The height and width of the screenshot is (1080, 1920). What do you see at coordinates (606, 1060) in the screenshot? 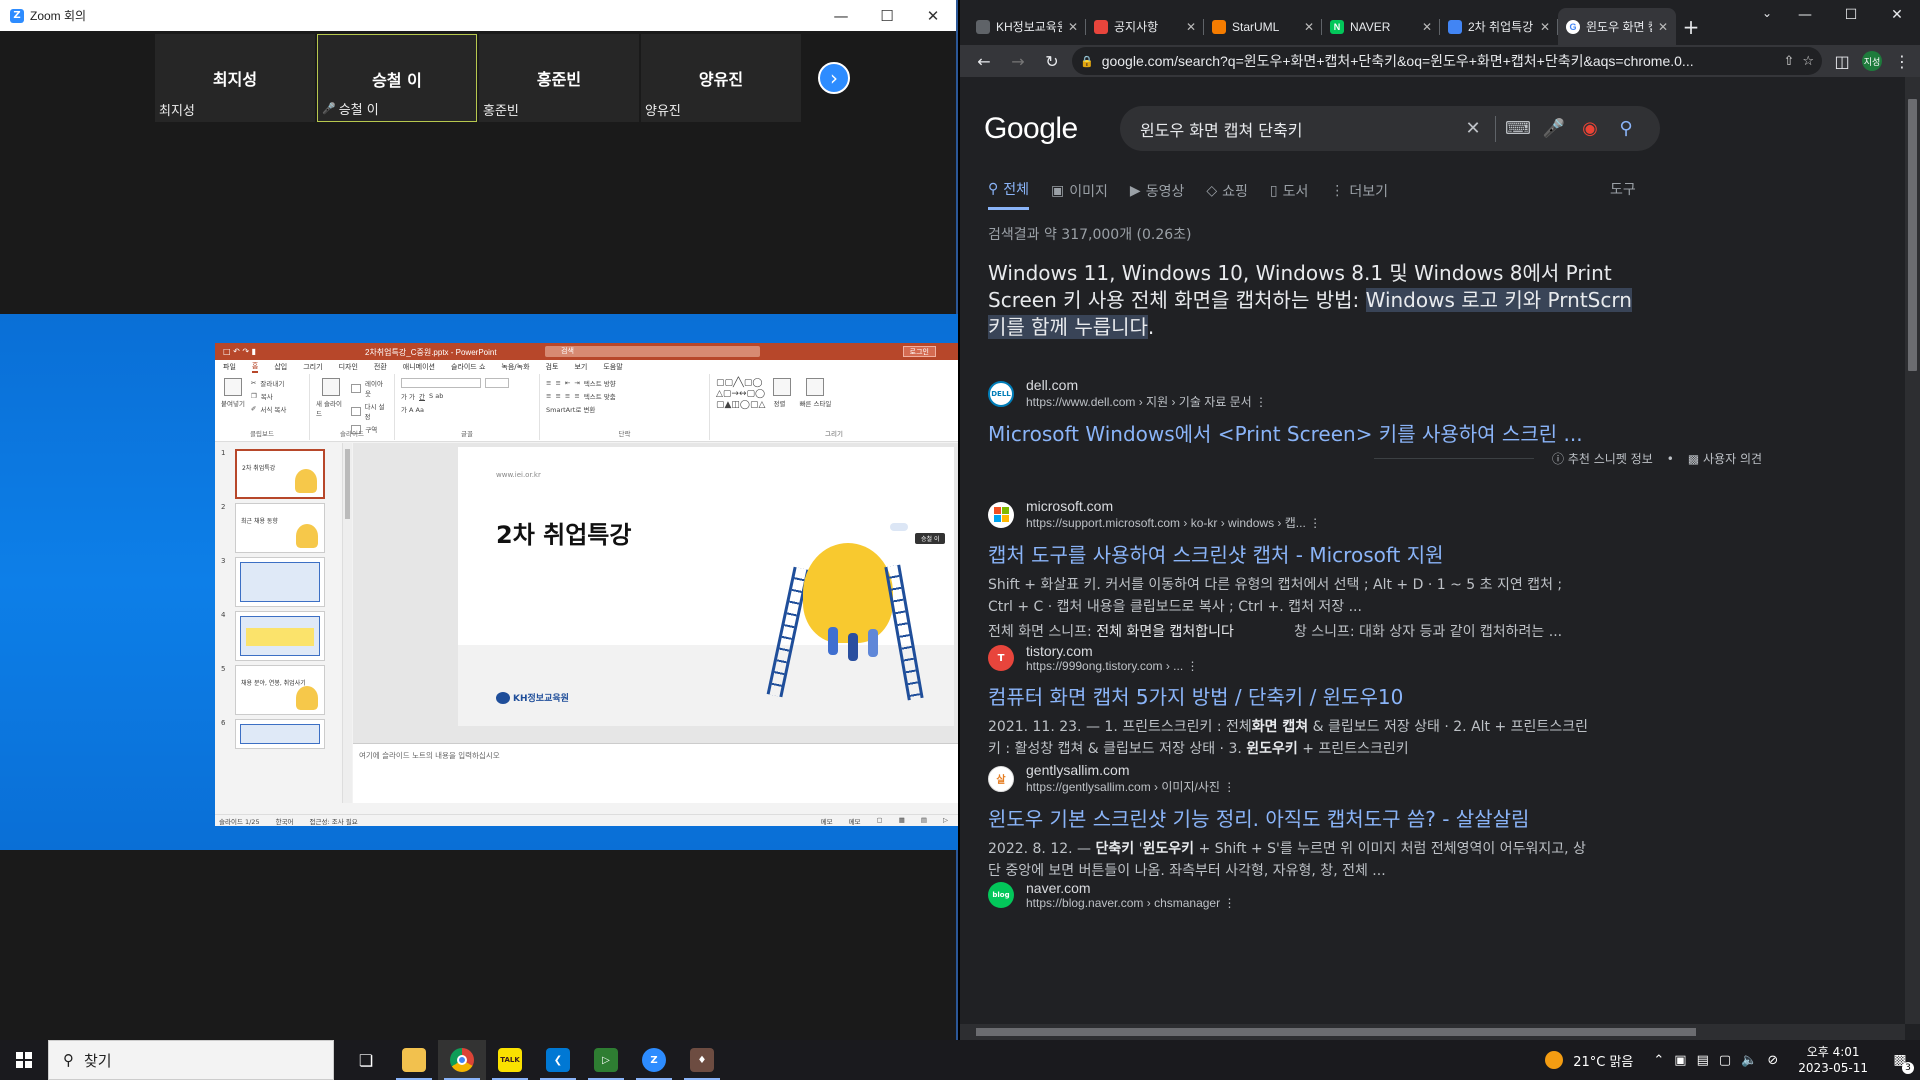
I see `taskbar-media-app: ▷` at bounding box center [606, 1060].